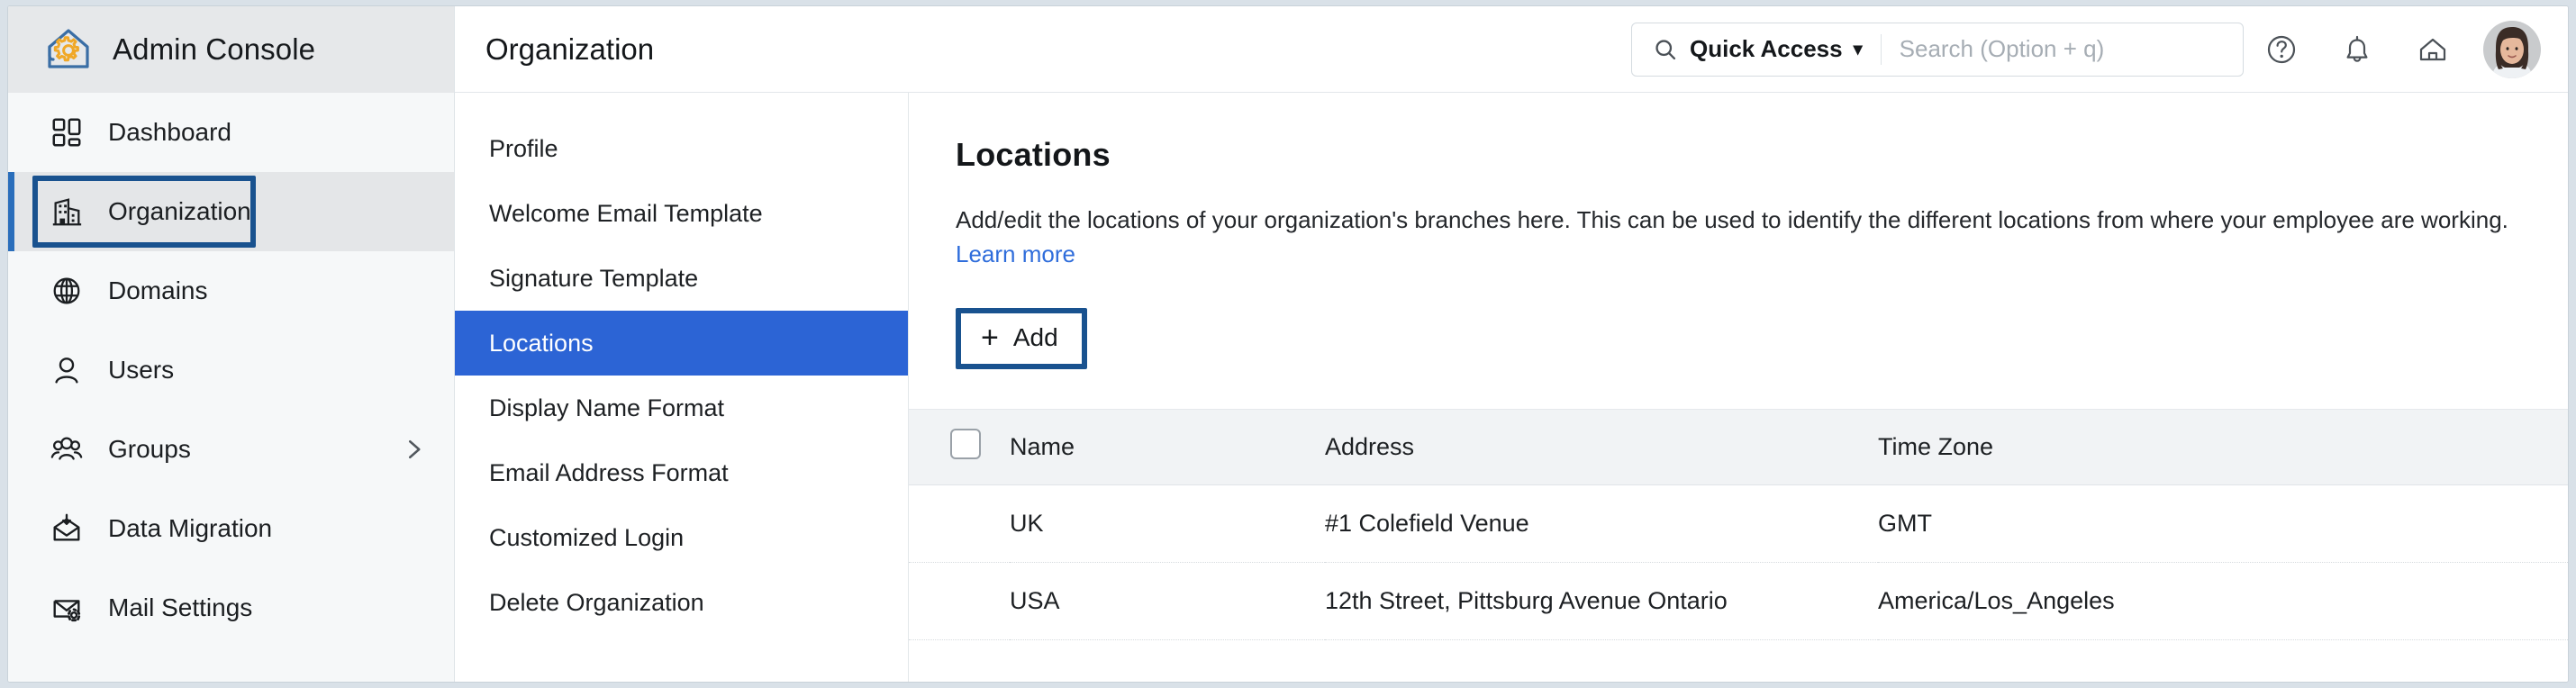 The height and width of the screenshot is (688, 2576). I want to click on subnav-item-welcome-email-template: Welcome Email Template, so click(681, 213).